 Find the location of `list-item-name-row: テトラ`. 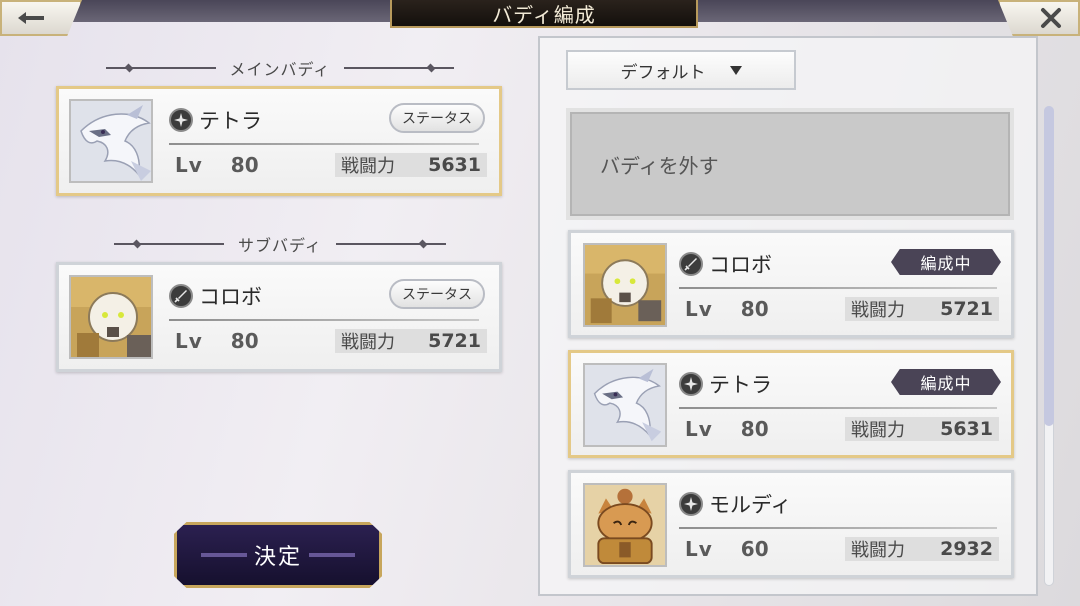

list-item-name-row: テトラ is located at coordinates (725, 384).